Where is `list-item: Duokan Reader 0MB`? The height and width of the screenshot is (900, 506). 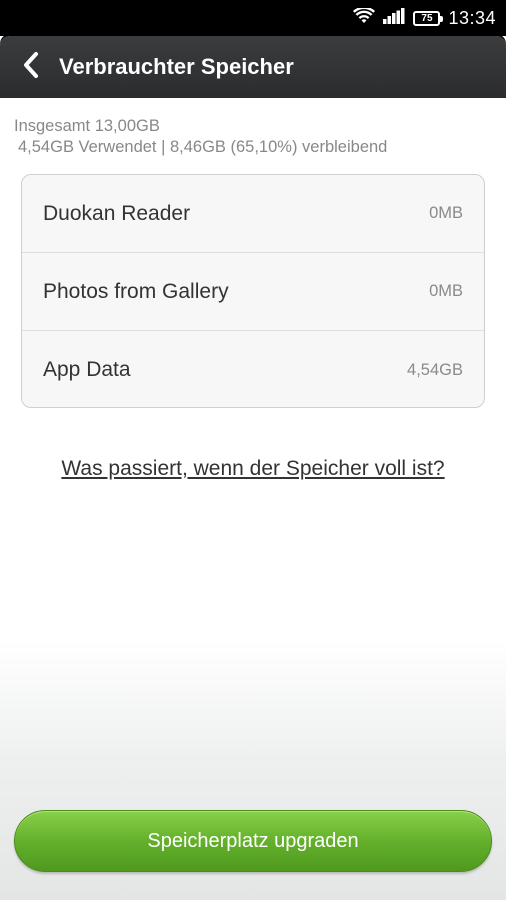 list-item: Duokan Reader 0MB is located at coordinates (253, 214).